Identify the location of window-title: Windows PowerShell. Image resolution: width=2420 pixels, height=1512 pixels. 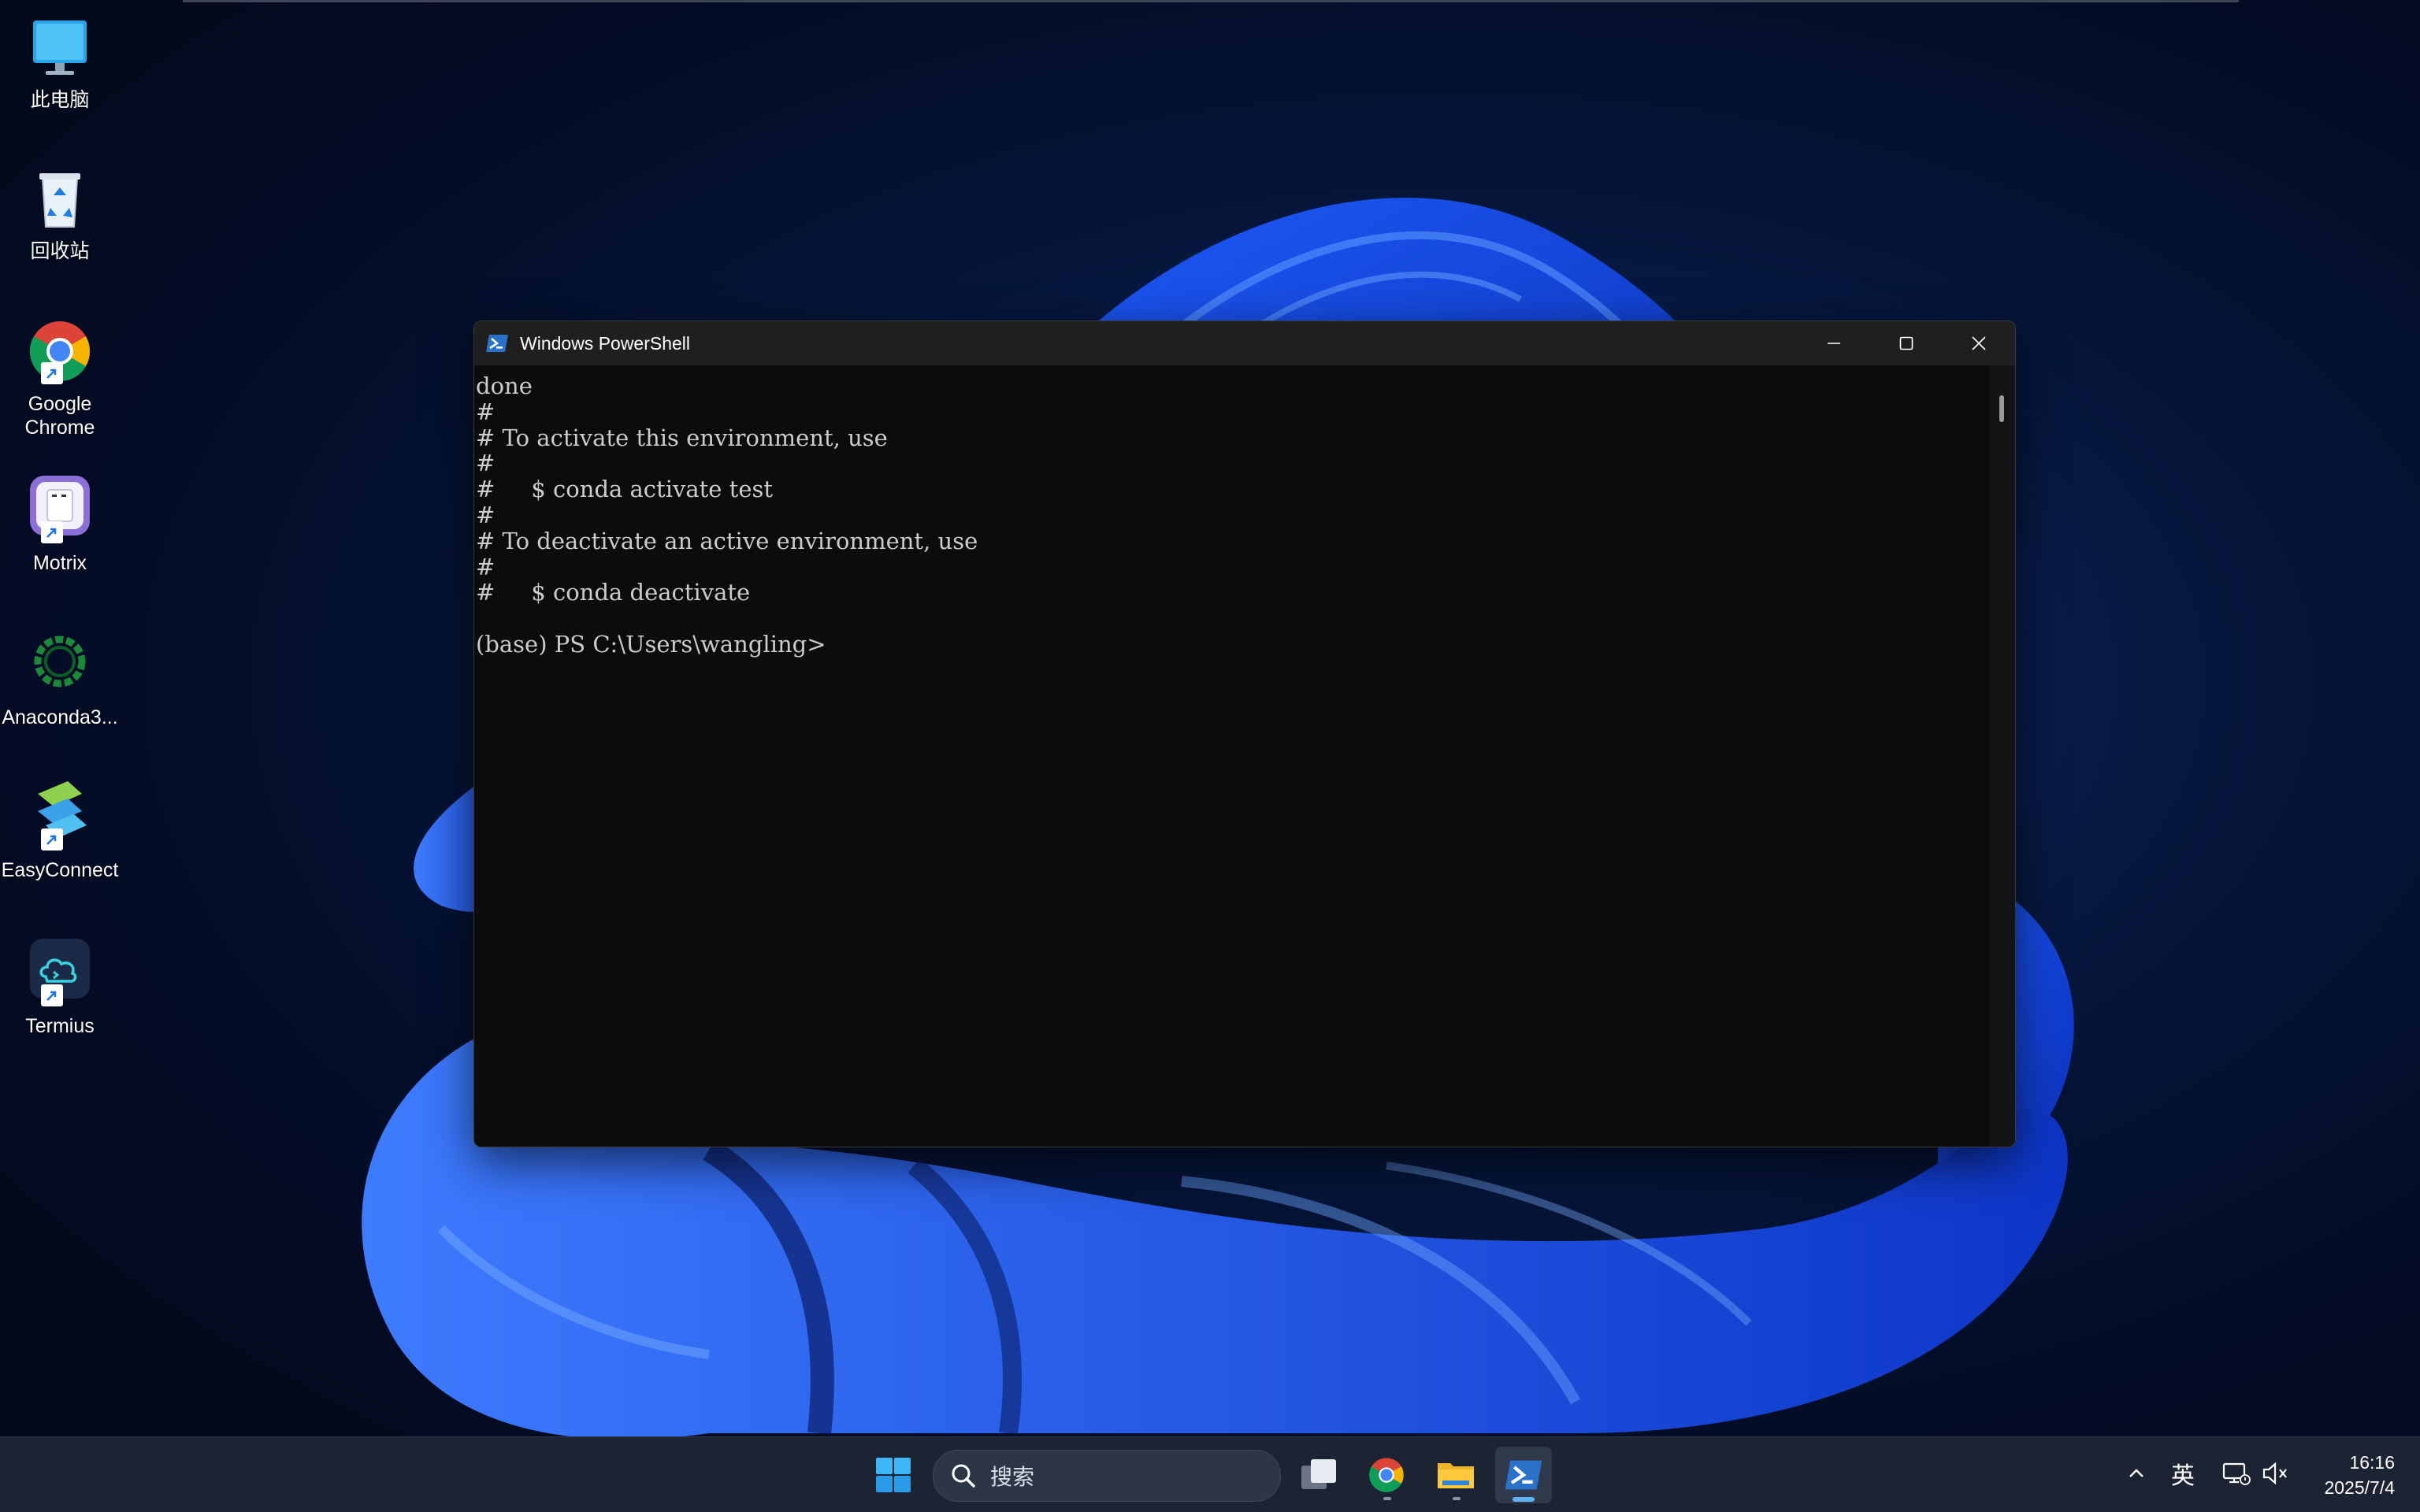
(605, 343).